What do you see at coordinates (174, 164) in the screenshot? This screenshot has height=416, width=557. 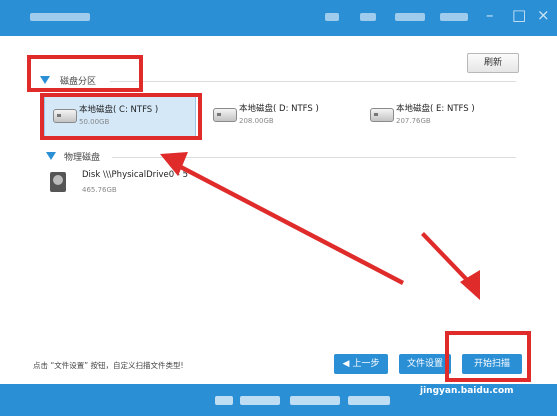 I see `arrow-to-drive-c-head` at bounding box center [174, 164].